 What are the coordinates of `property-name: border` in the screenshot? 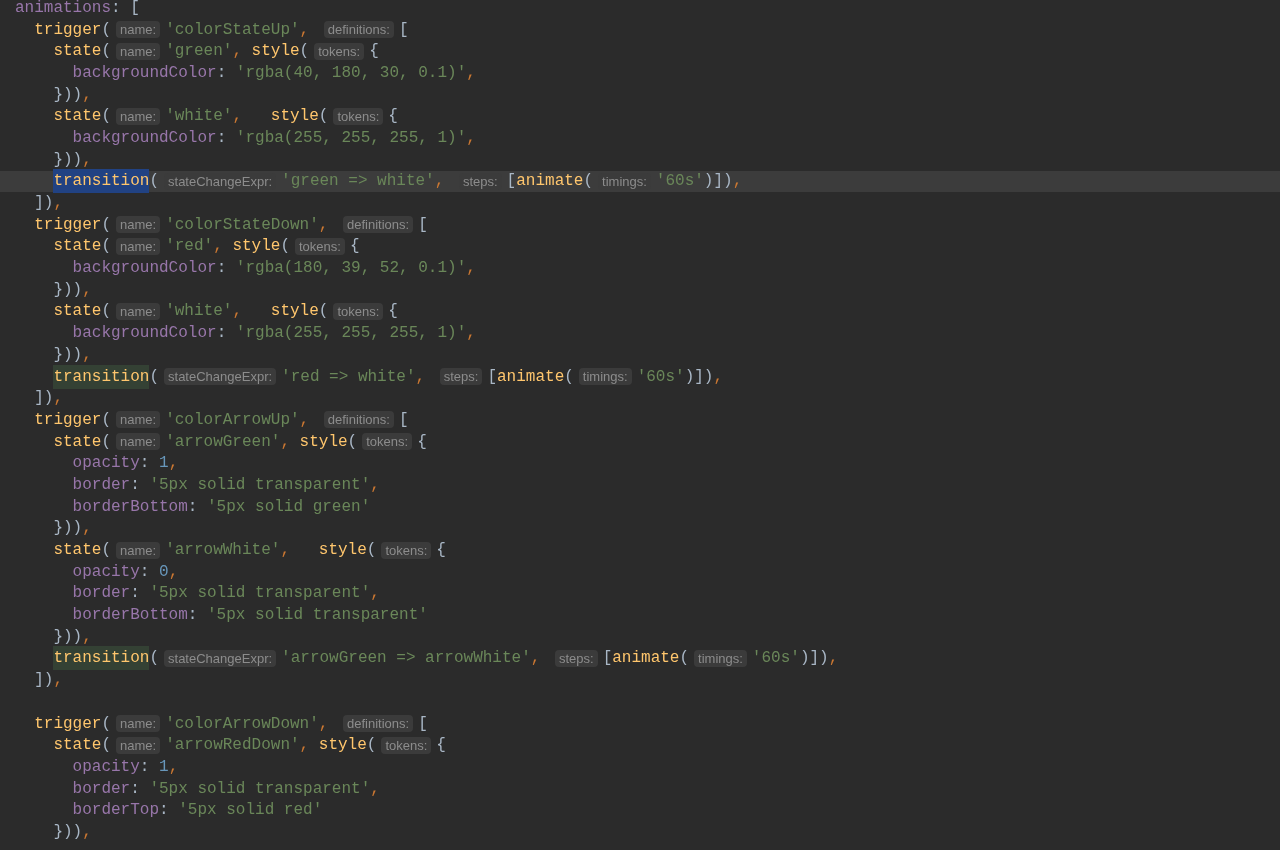 It's located at (101, 594).